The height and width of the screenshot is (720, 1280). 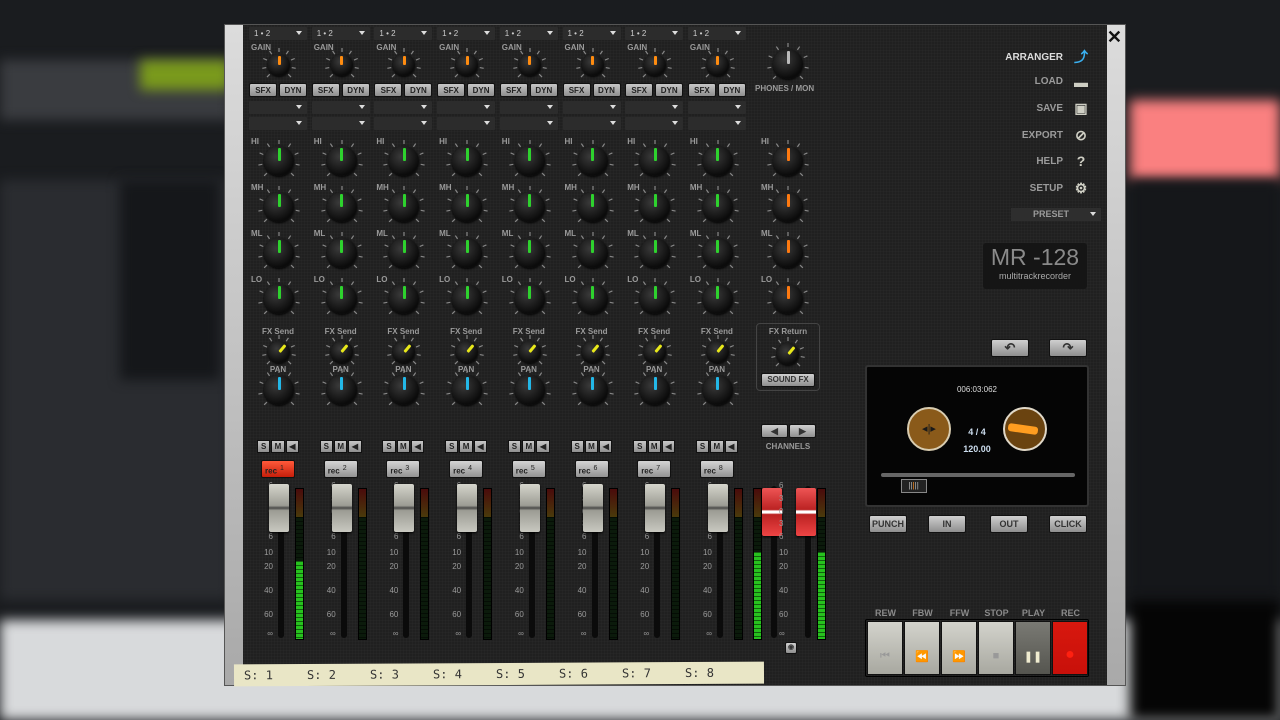 What do you see at coordinates (788, 64) in the screenshot?
I see `phones-mon-knob` at bounding box center [788, 64].